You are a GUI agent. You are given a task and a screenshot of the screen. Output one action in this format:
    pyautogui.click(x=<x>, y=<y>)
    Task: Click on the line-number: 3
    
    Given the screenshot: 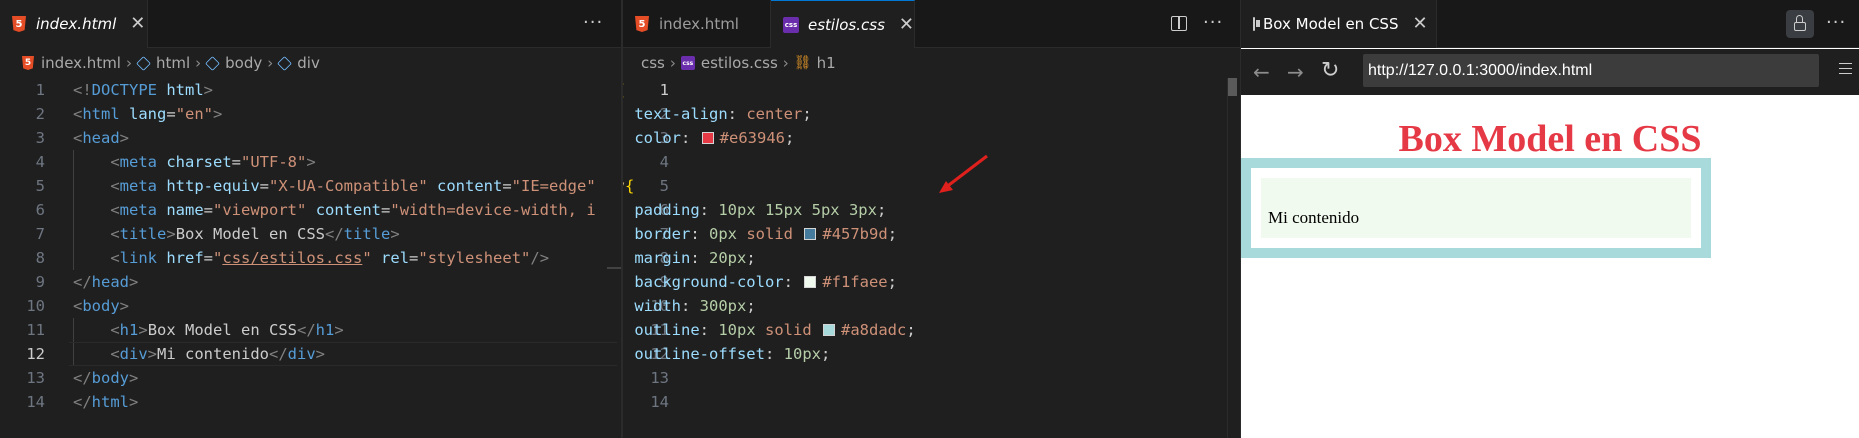 What is the action you would take?
    pyautogui.click(x=40, y=138)
    